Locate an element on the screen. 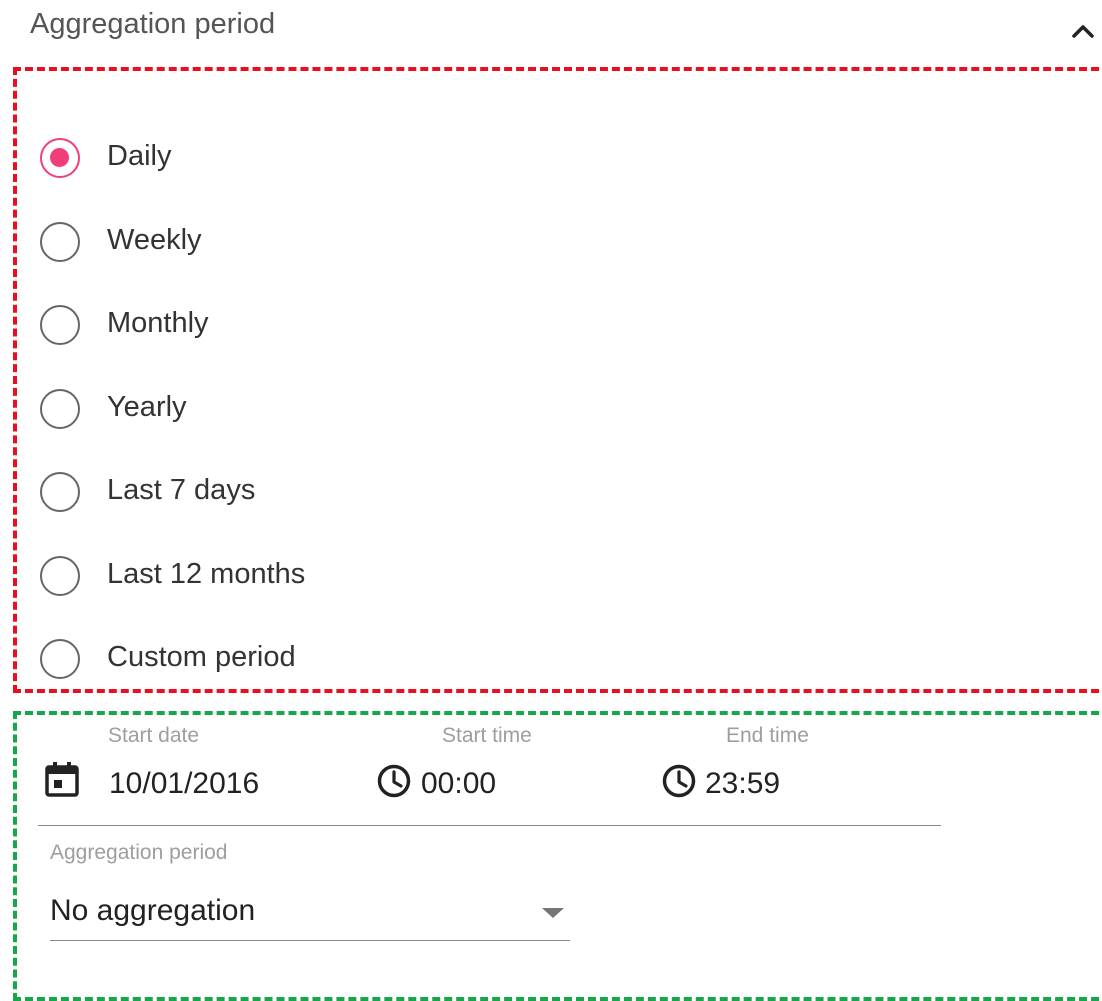 Image resolution: width=1102 pixels, height=1001 pixels. aggregation-select: No aggregation is located at coordinates (310, 911).